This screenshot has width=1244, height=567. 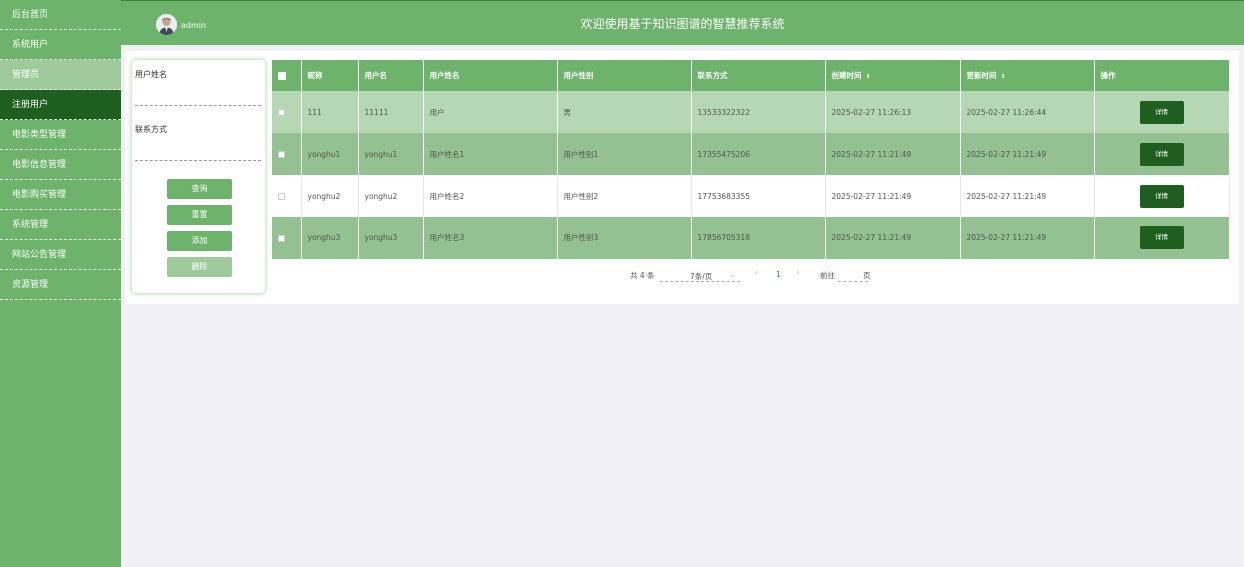 I want to click on cell-gender: 用户性别1, so click(x=624, y=154).